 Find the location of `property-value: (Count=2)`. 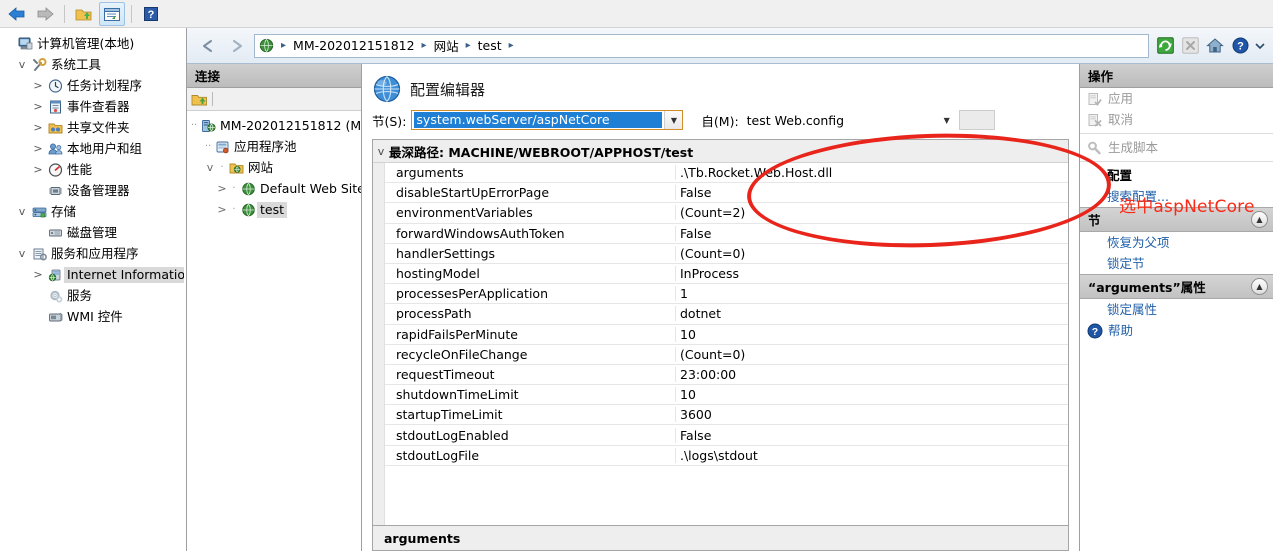

property-value: (Count=2) is located at coordinates (871, 213).